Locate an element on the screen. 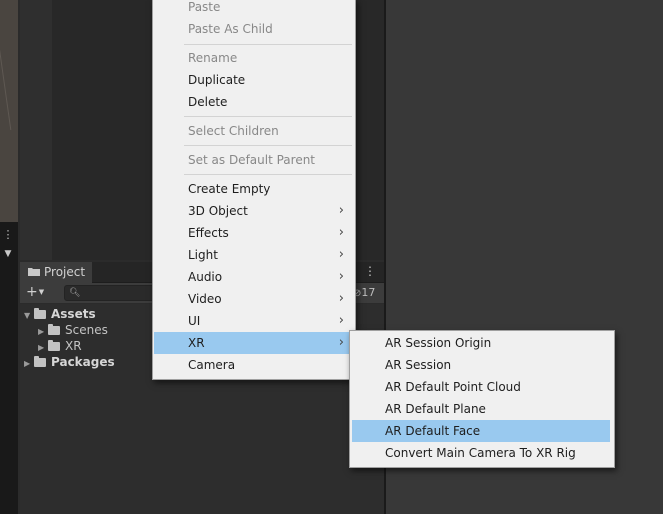  search-icon: 🔍︎ is located at coordinates (75, 293).